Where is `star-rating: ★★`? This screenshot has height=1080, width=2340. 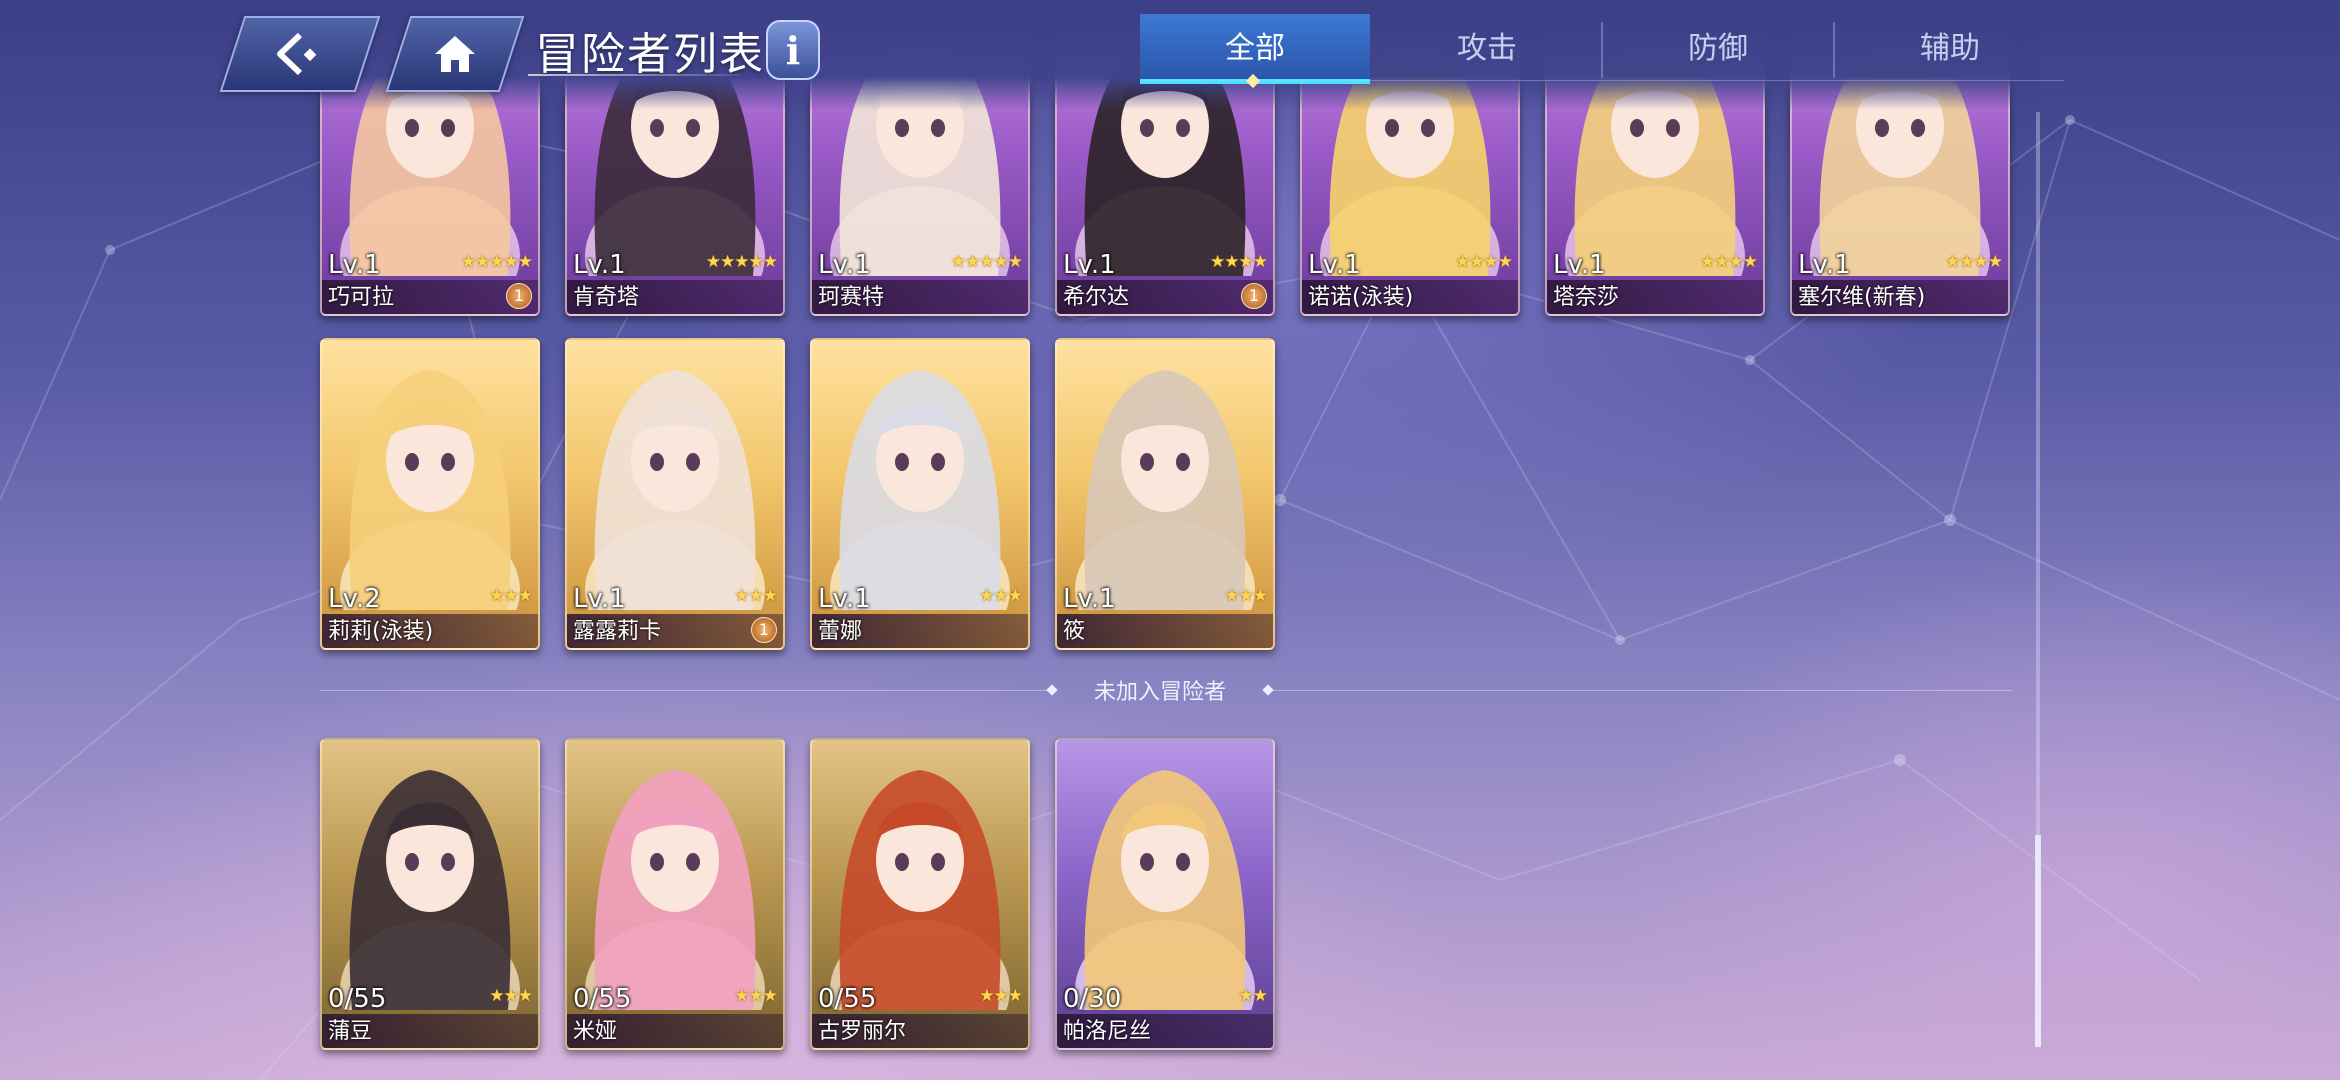
star-rating: ★★ is located at coordinates (1253, 996).